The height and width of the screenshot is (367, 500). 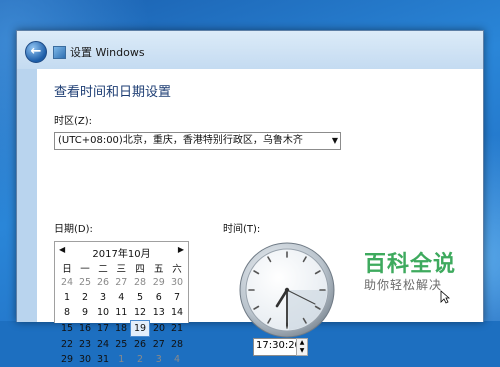 What do you see at coordinates (335, 141) in the screenshot?
I see `dropdown-arrow-icon: ▼` at bounding box center [335, 141].